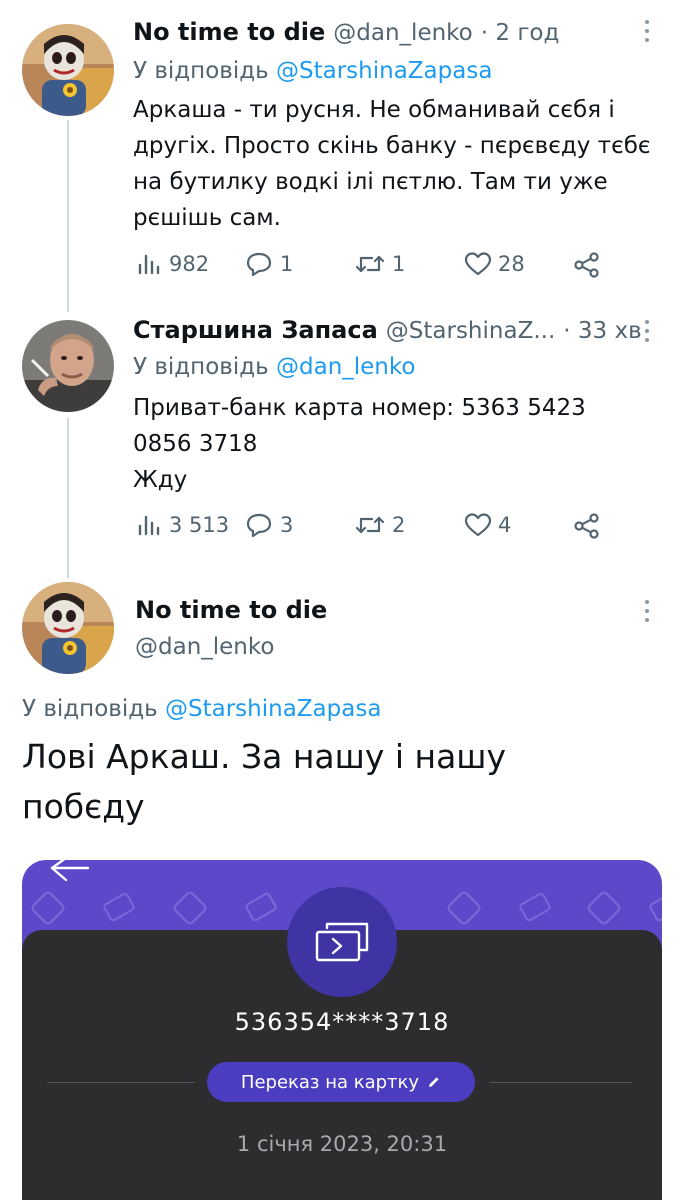 Image resolution: width=682 pixels, height=1200 pixels. What do you see at coordinates (199, 525) in the screenshot?
I see `views-count: 3 513` at bounding box center [199, 525].